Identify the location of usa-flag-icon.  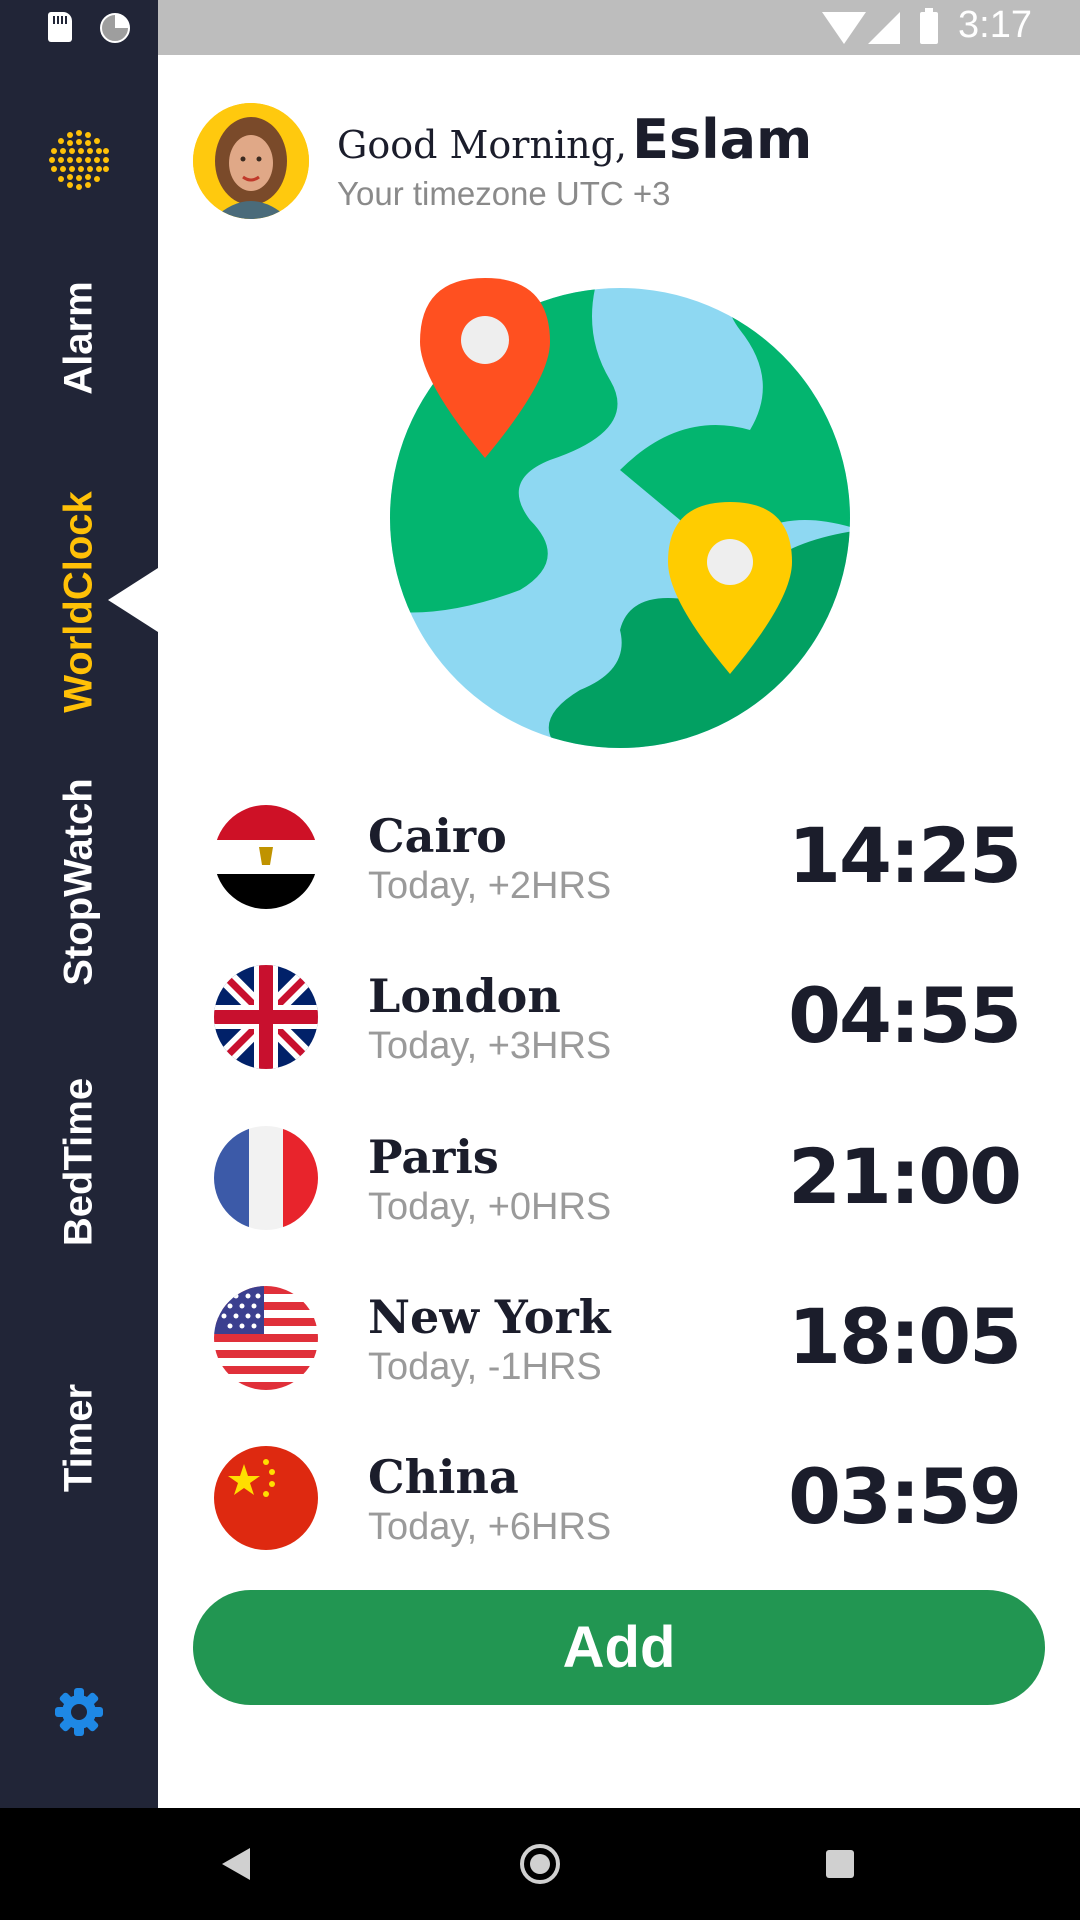
(266, 1338).